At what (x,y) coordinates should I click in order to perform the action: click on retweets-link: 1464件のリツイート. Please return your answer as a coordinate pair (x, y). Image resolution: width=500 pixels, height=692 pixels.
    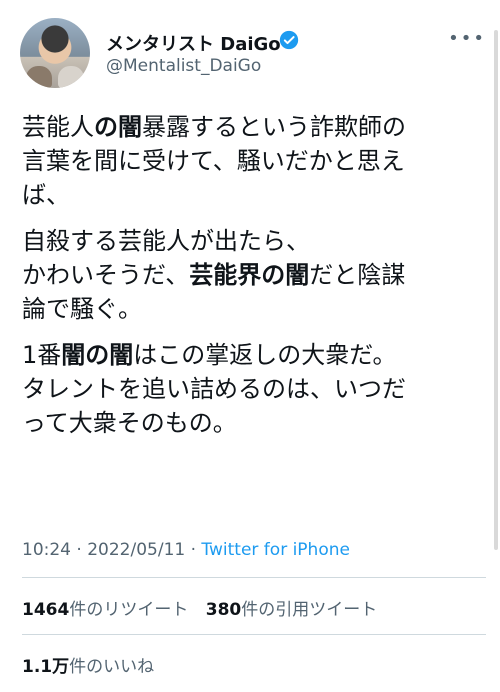
    Looking at the image, I should click on (111, 610).